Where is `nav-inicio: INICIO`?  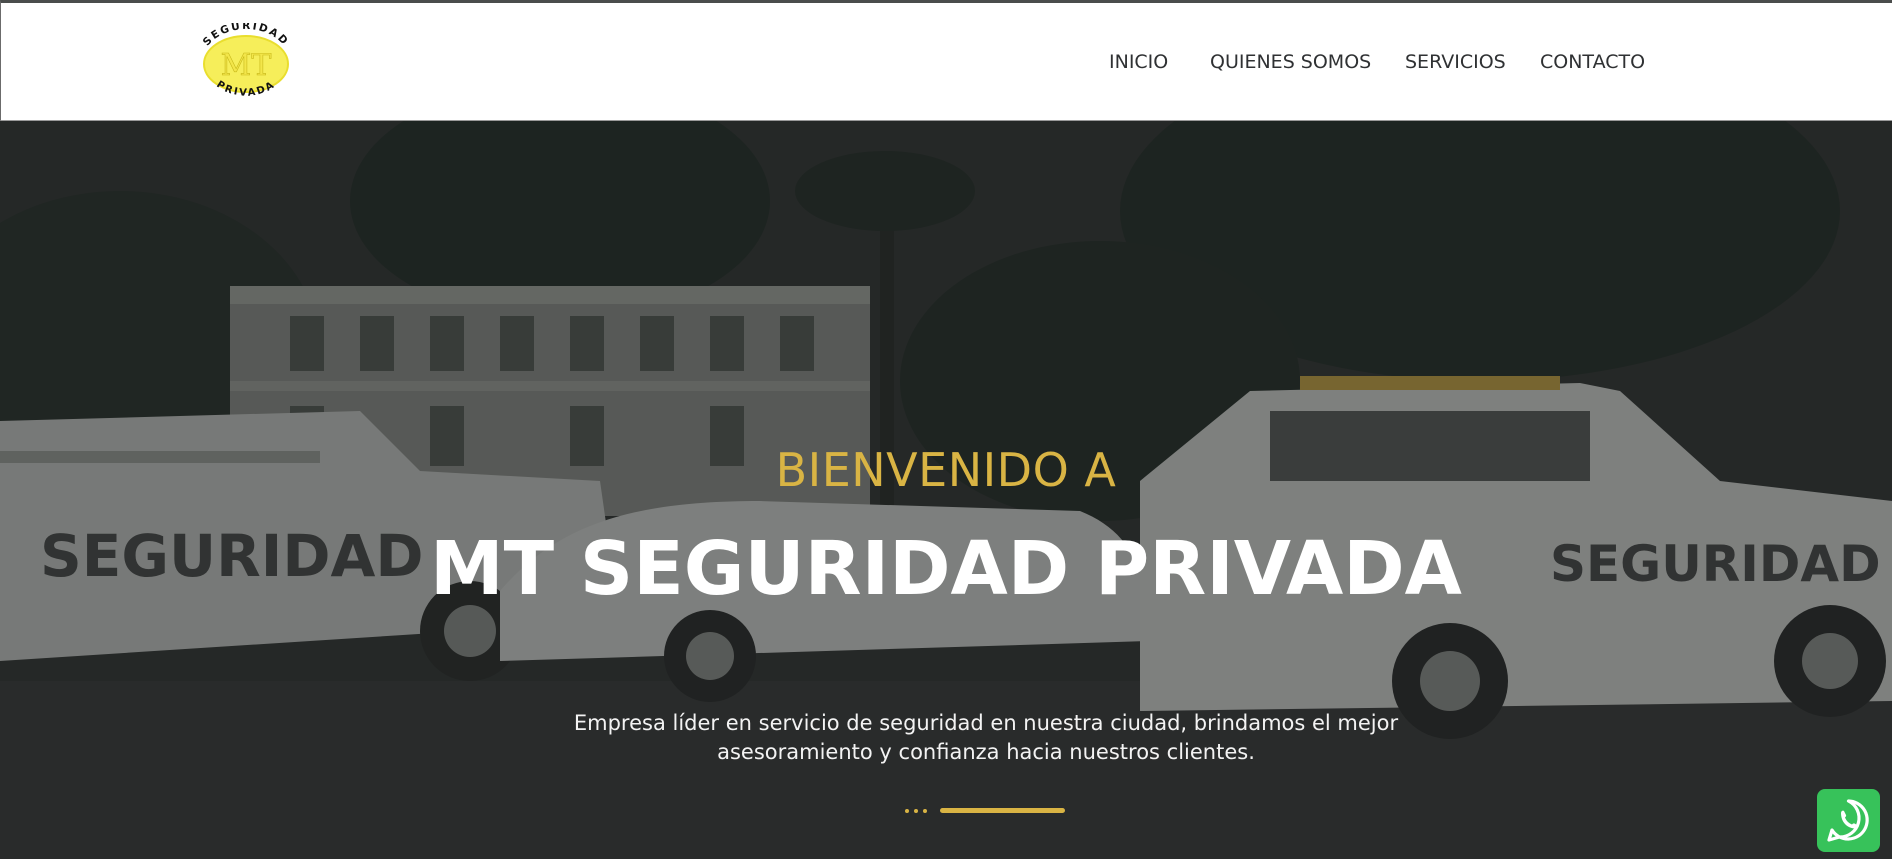
nav-inicio: INICIO is located at coordinates (1138, 62).